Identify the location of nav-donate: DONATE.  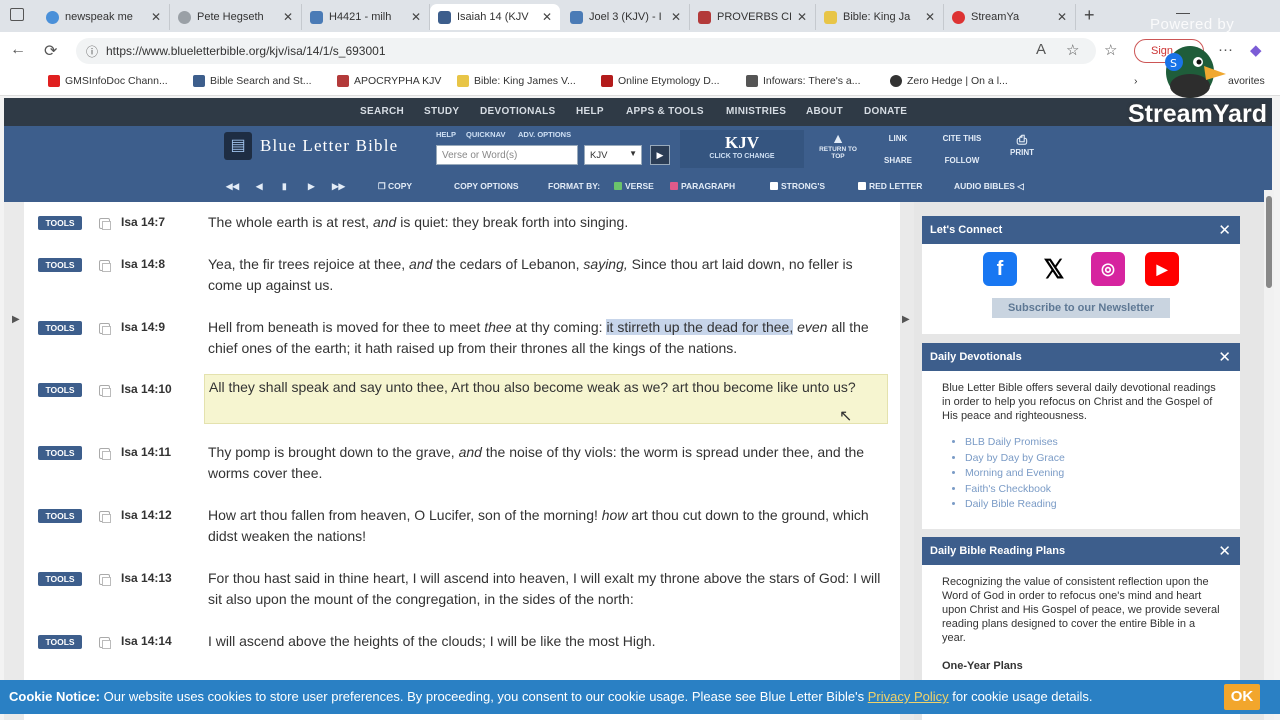
(885, 111).